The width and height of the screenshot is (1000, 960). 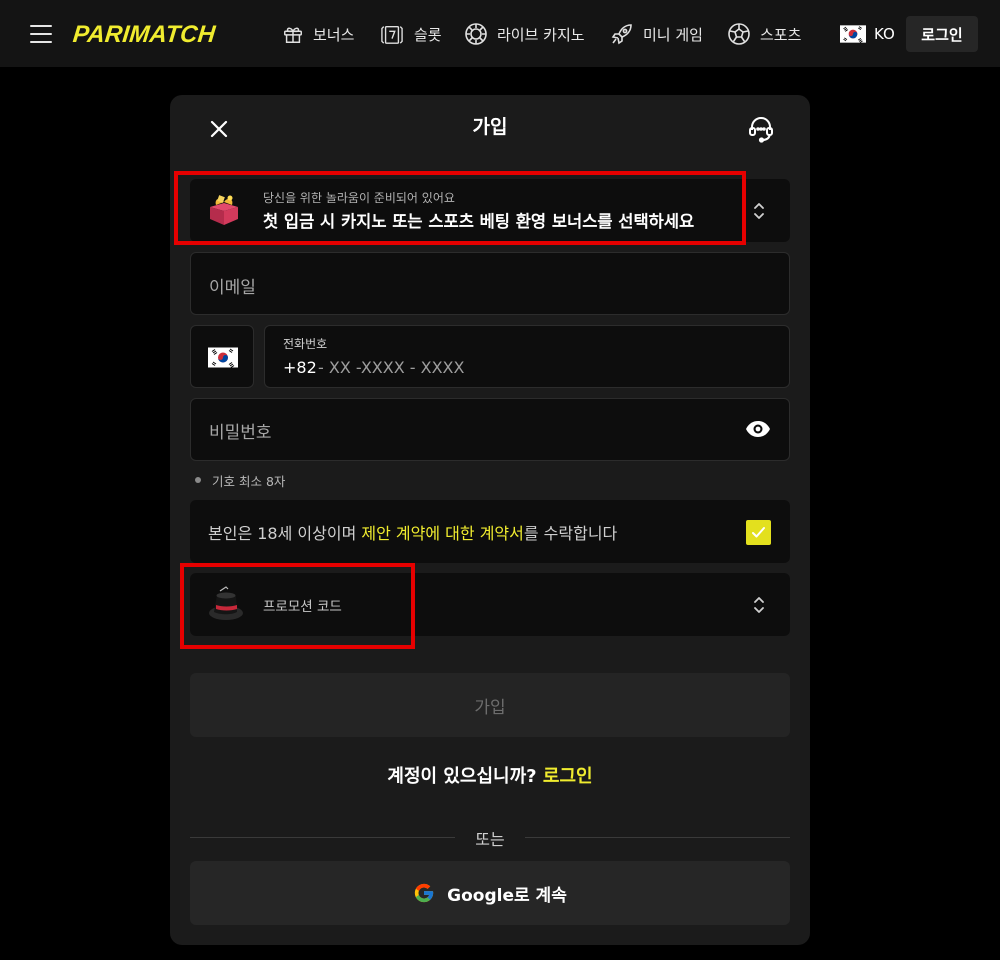 I want to click on nav-item-live-casino: 라이브 카지노, so click(x=524, y=34).